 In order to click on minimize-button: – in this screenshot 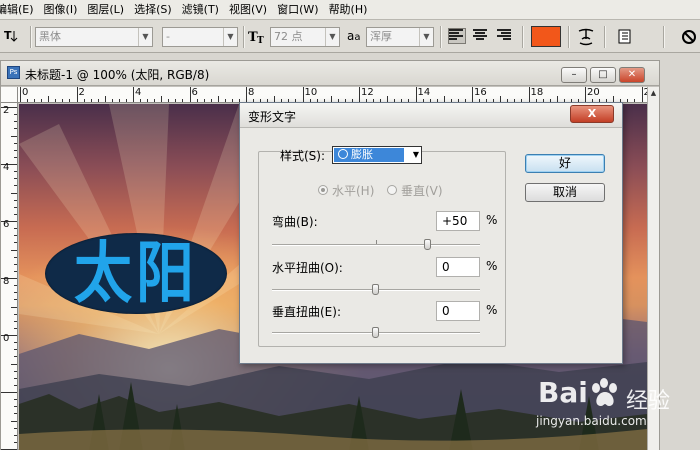, I will do `click(574, 75)`.